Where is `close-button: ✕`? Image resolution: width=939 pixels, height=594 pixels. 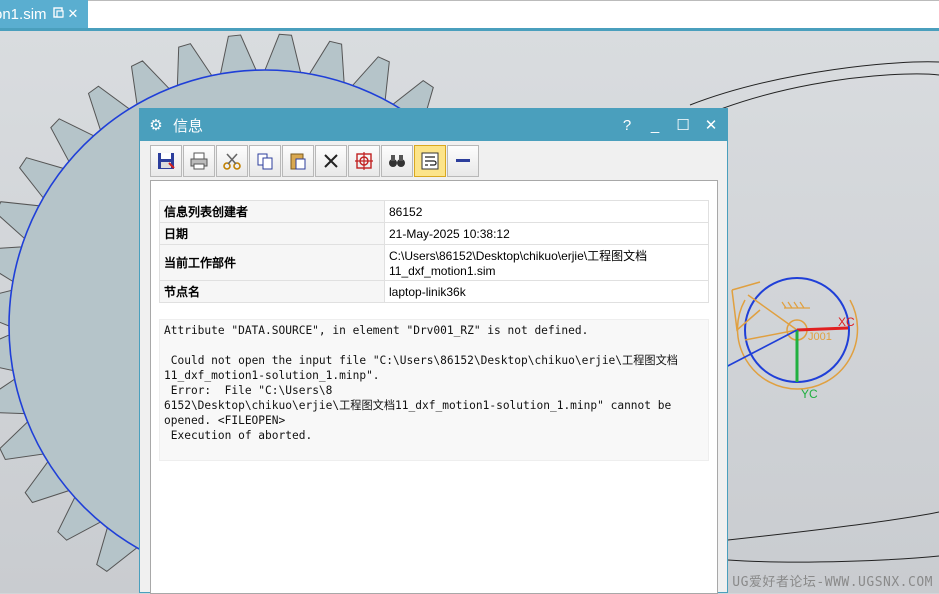
close-button: ✕ is located at coordinates (711, 125).